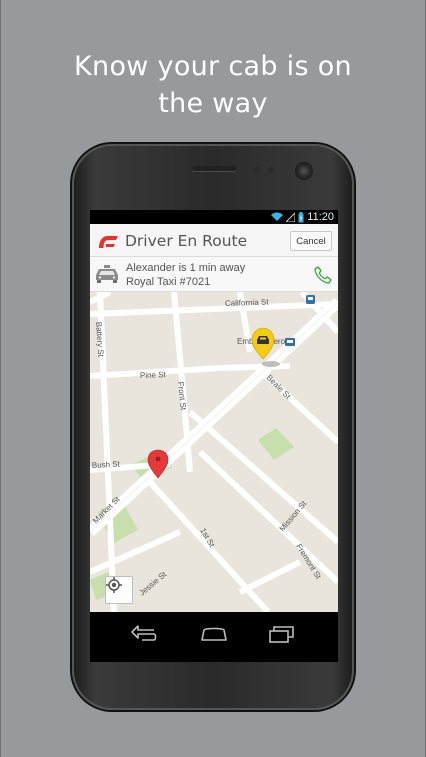 The width and height of the screenshot is (426, 757). What do you see at coordinates (282, 634) in the screenshot?
I see `recent-apps-icon` at bounding box center [282, 634].